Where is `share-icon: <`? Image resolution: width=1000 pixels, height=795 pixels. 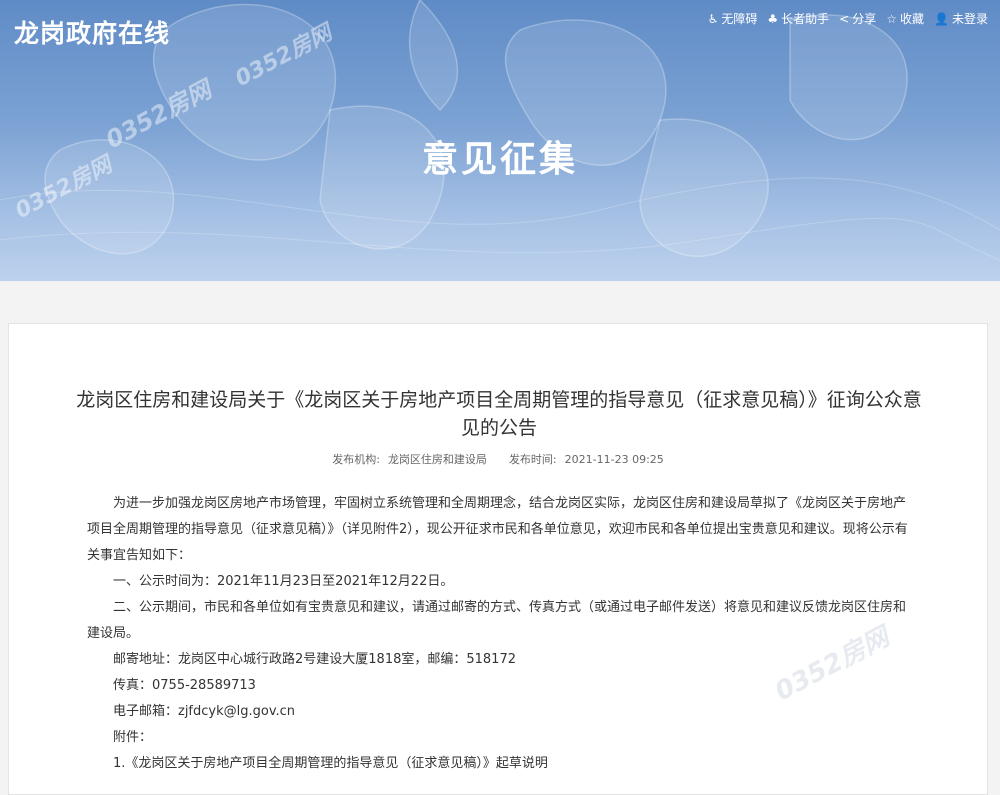 share-icon: < is located at coordinates (844, 18).